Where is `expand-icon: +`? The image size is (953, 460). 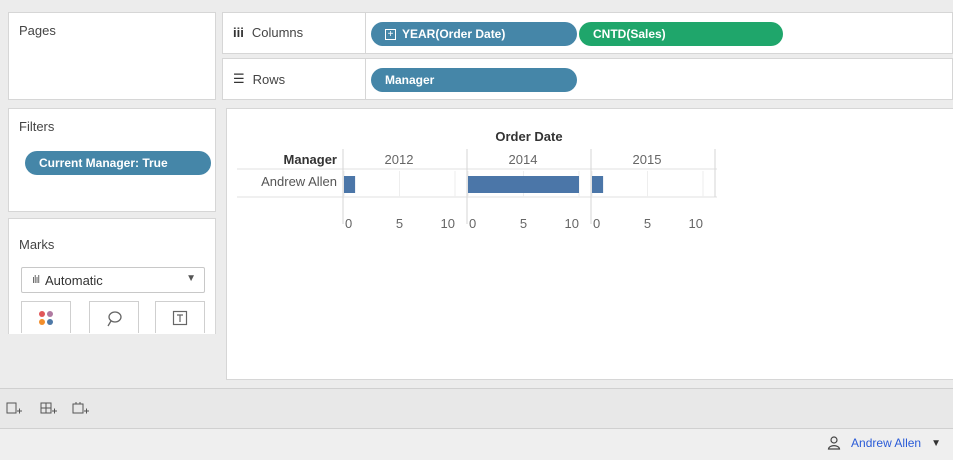 expand-icon: + is located at coordinates (390, 34).